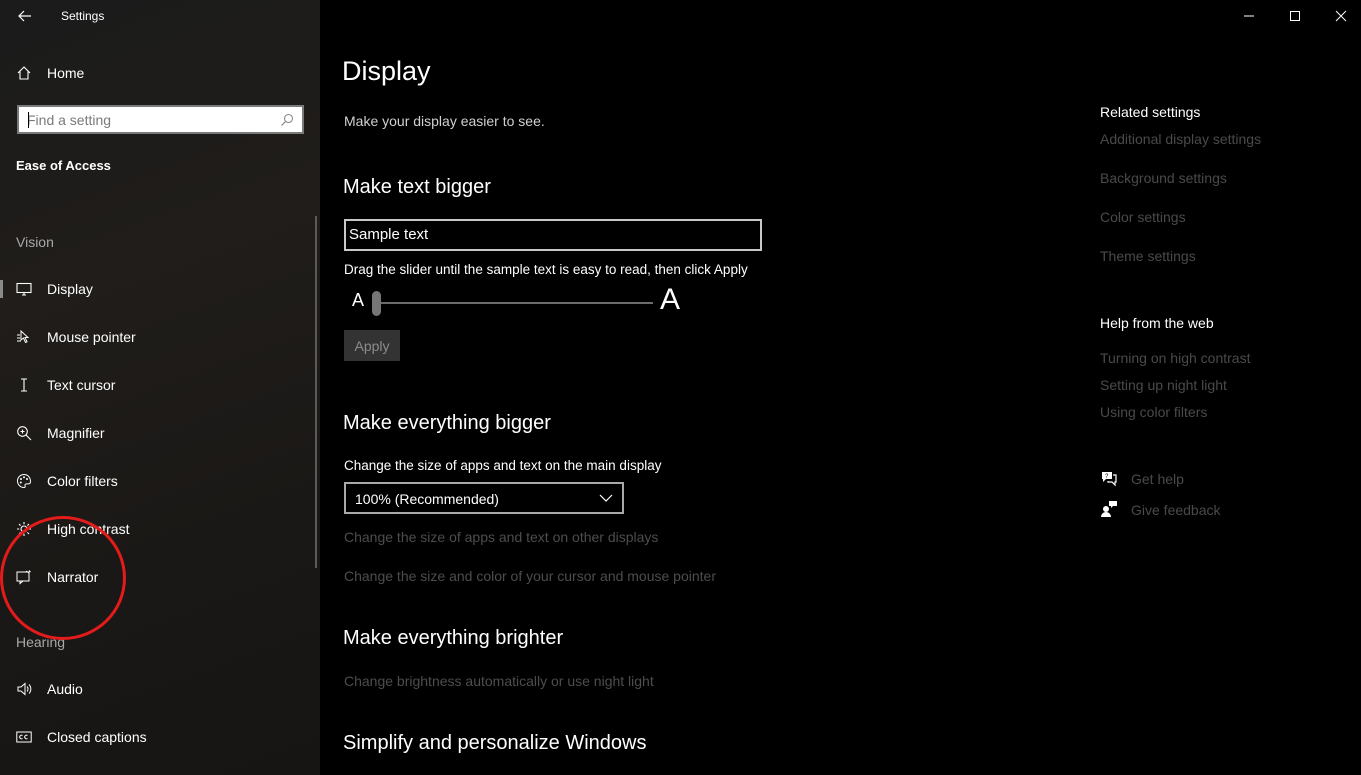 The height and width of the screenshot is (775, 1361). What do you see at coordinates (358, 300) in the screenshot?
I see `small-a-label: A` at bounding box center [358, 300].